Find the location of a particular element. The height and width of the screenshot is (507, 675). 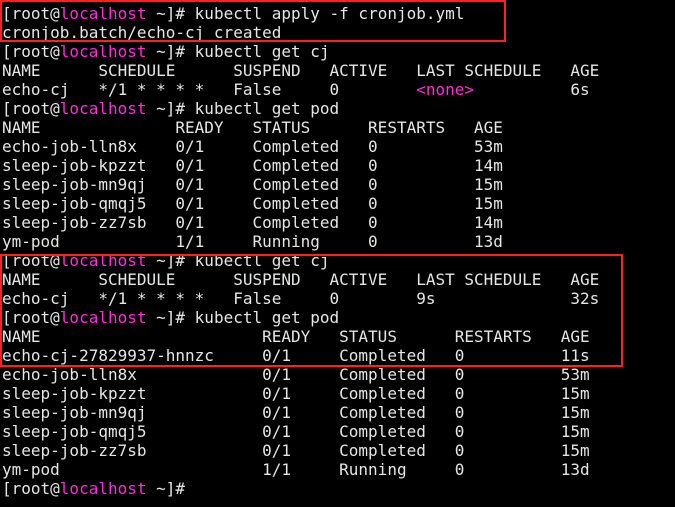

output-text: echo-cj */1 * * * * False 0 9s 32s is located at coordinates (301, 298).